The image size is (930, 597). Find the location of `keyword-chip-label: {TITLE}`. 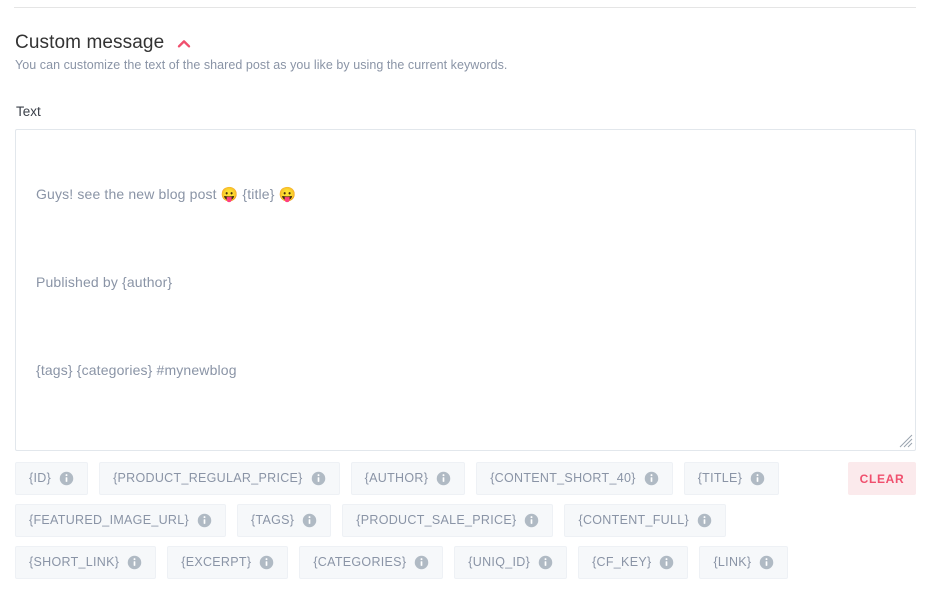

keyword-chip-label: {TITLE} is located at coordinates (720, 478).